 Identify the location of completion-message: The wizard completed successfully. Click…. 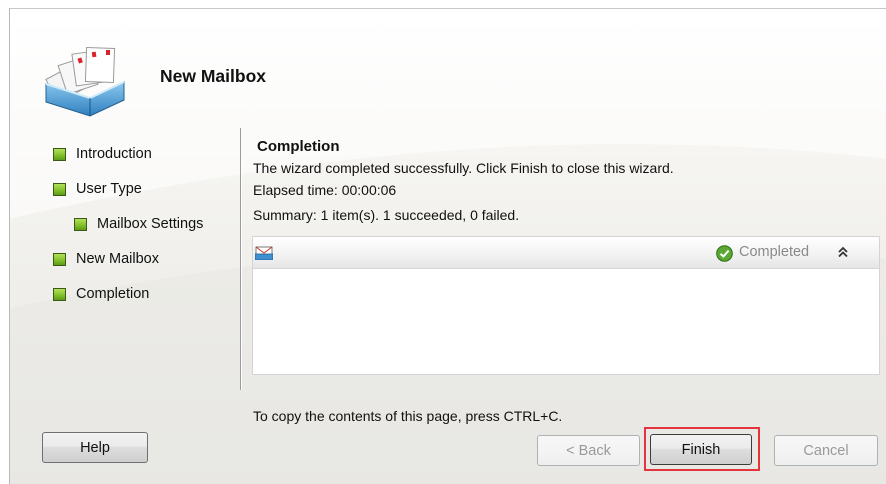
(463, 168).